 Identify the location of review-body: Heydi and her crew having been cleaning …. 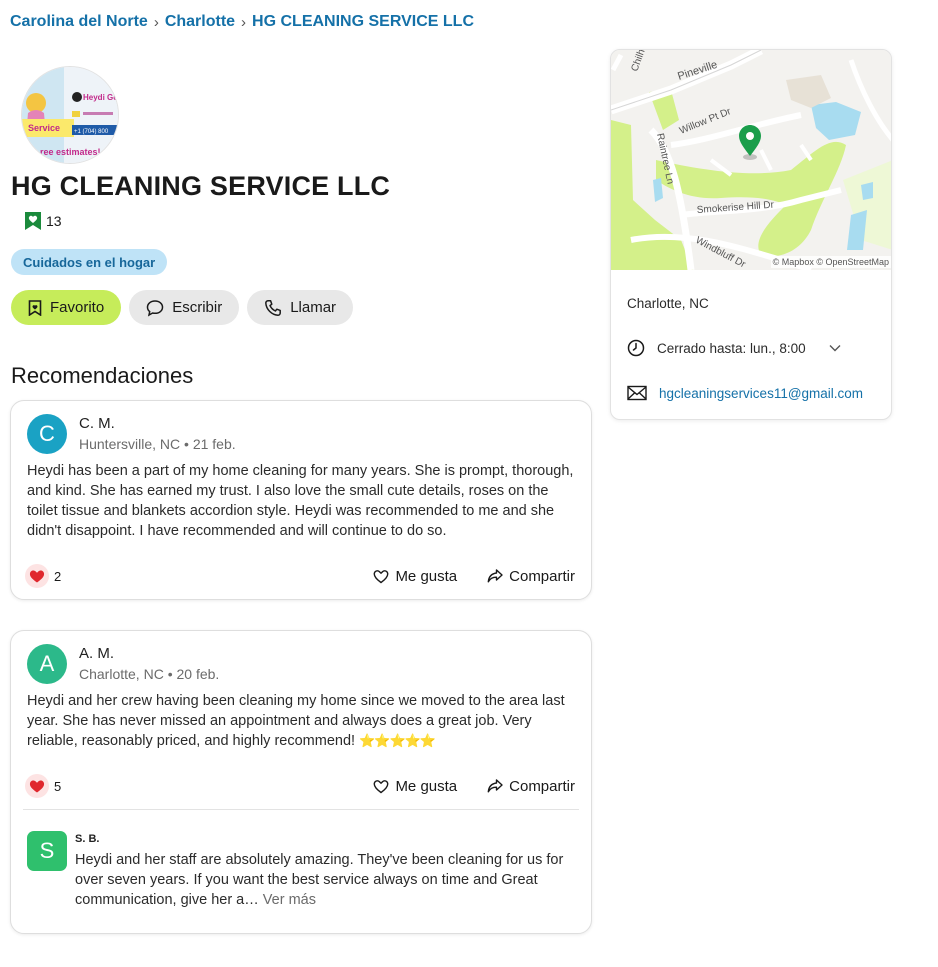
(296, 721).